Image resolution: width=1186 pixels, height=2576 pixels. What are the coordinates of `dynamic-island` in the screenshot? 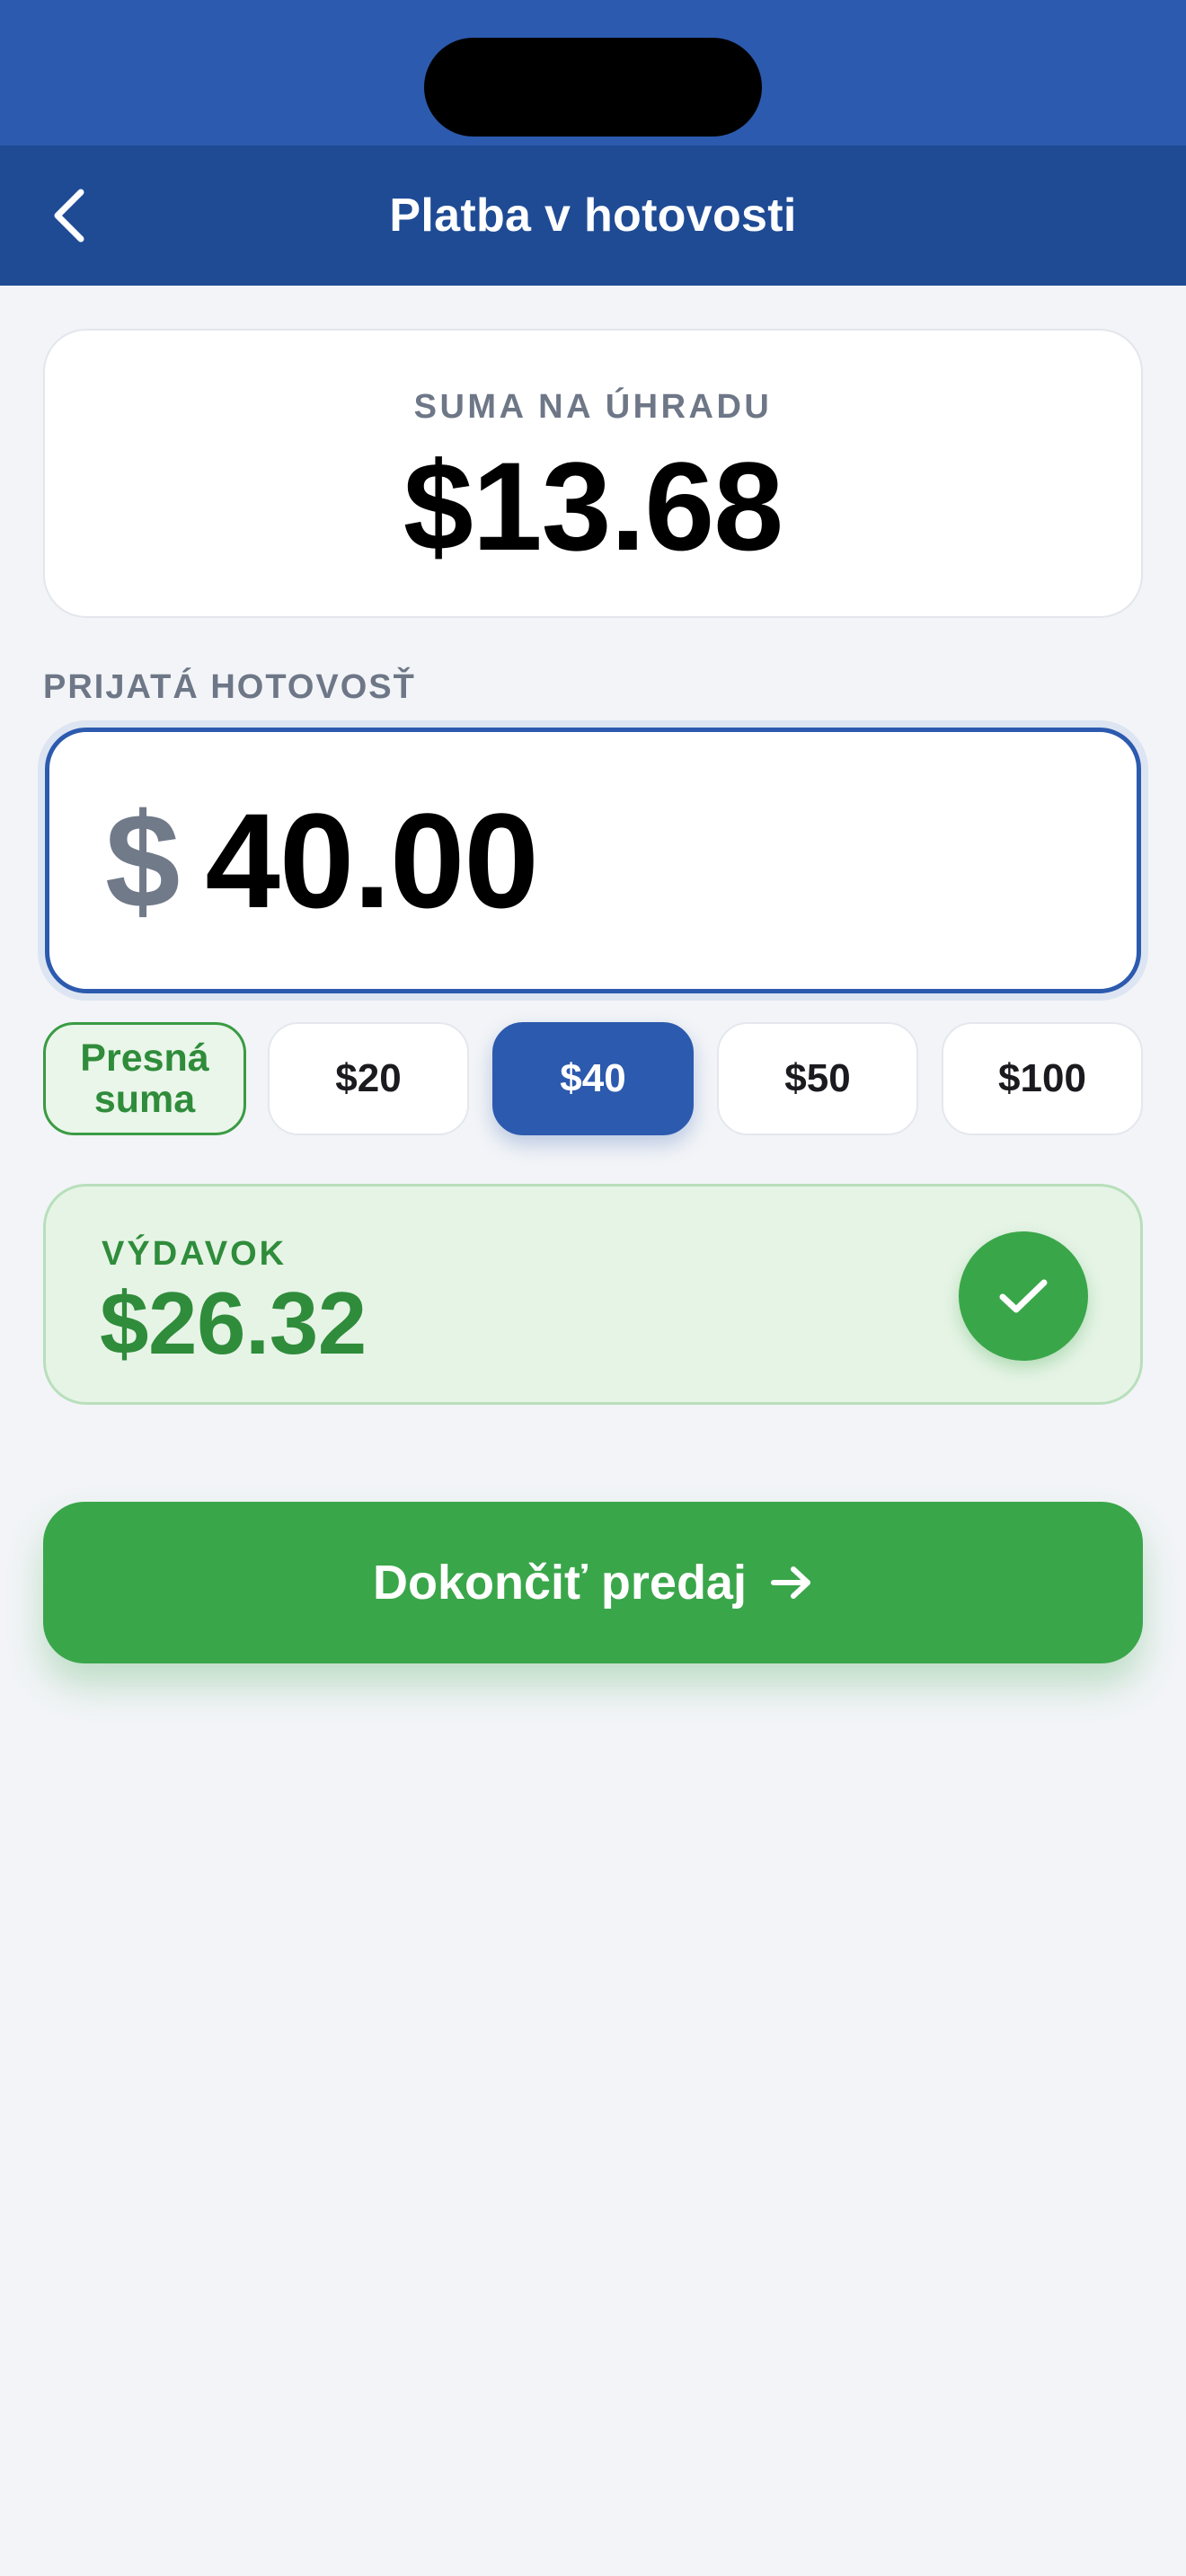 It's located at (593, 87).